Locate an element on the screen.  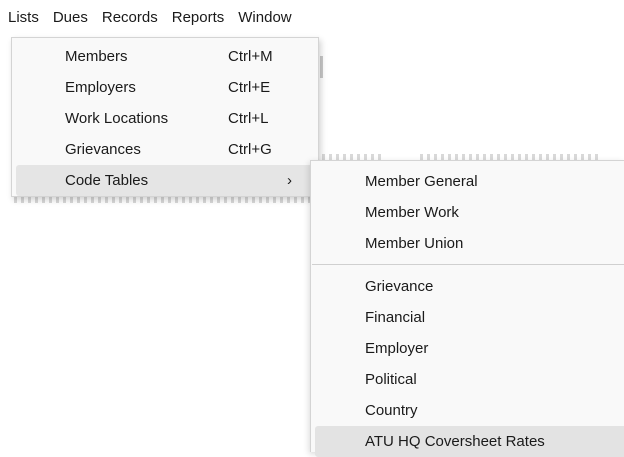
menu-item-label: Members is located at coordinates (96, 56).